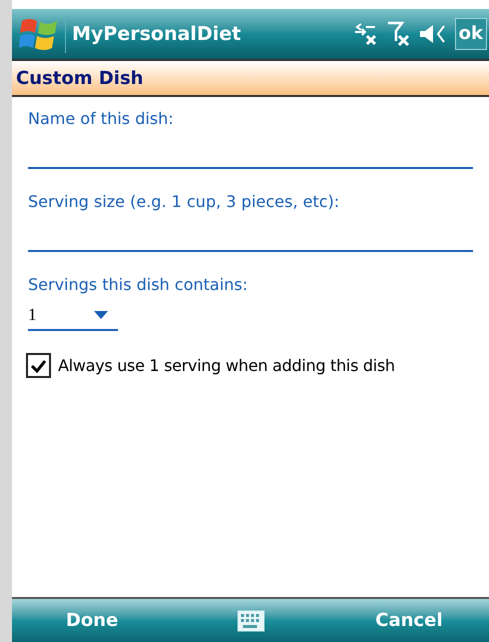  I want to click on done-softkey: Done, so click(92, 620).